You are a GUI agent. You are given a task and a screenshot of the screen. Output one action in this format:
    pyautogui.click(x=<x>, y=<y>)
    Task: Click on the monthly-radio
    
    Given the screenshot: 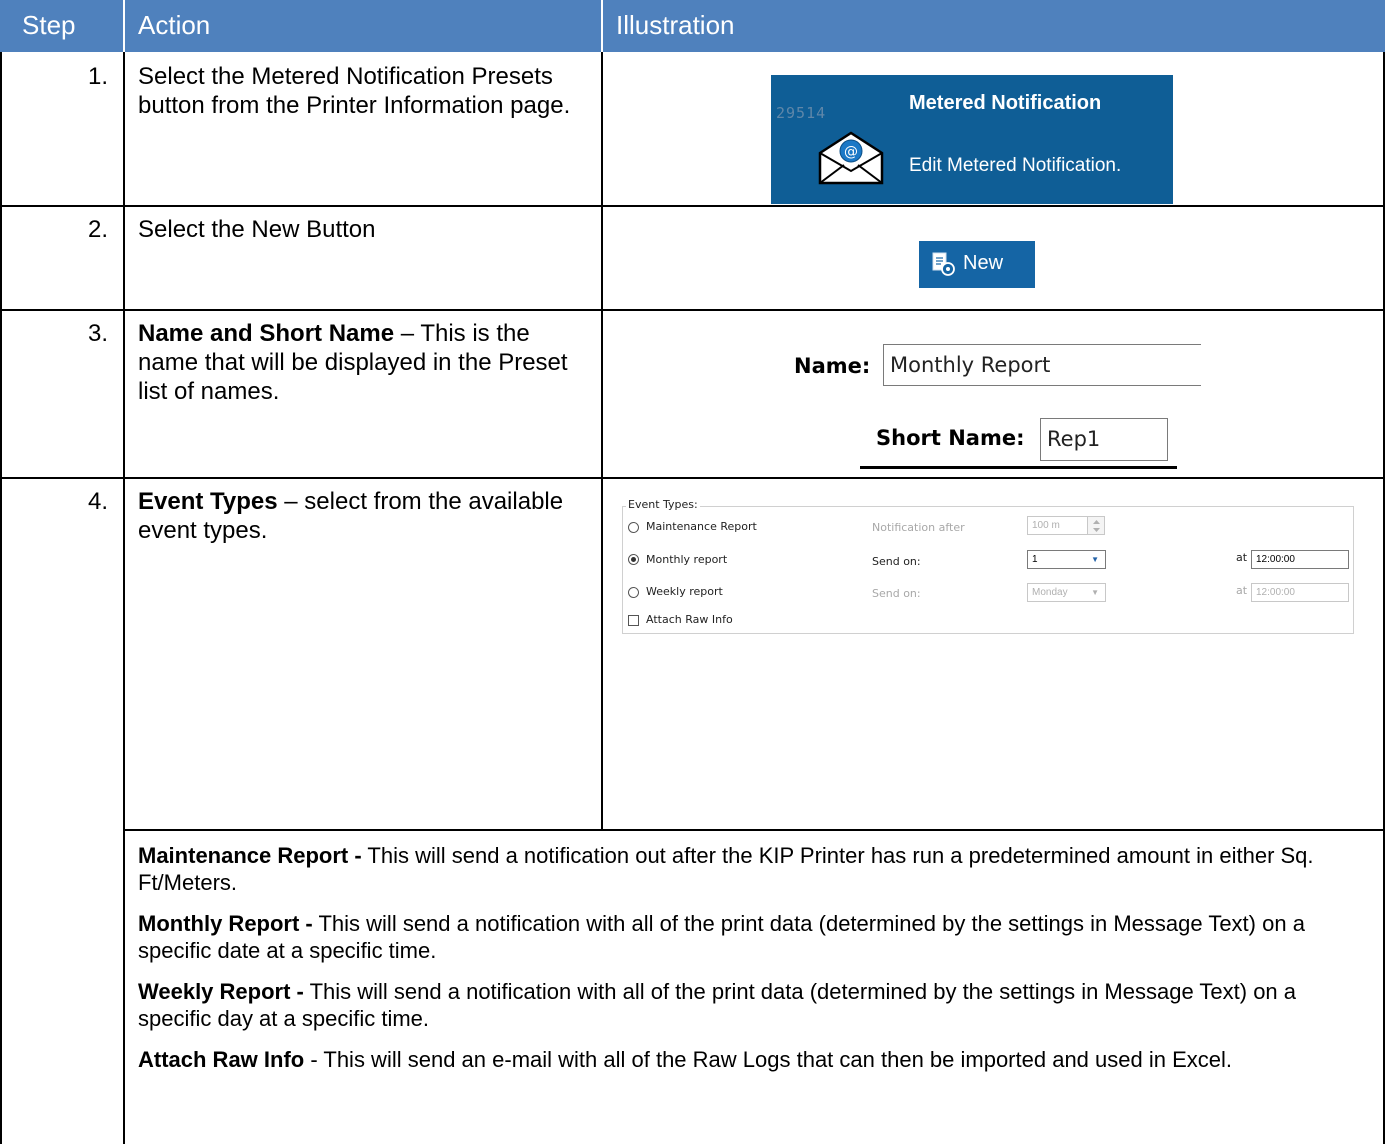 What is the action you would take?
    pyautogui.click(x=633, y=559)
    